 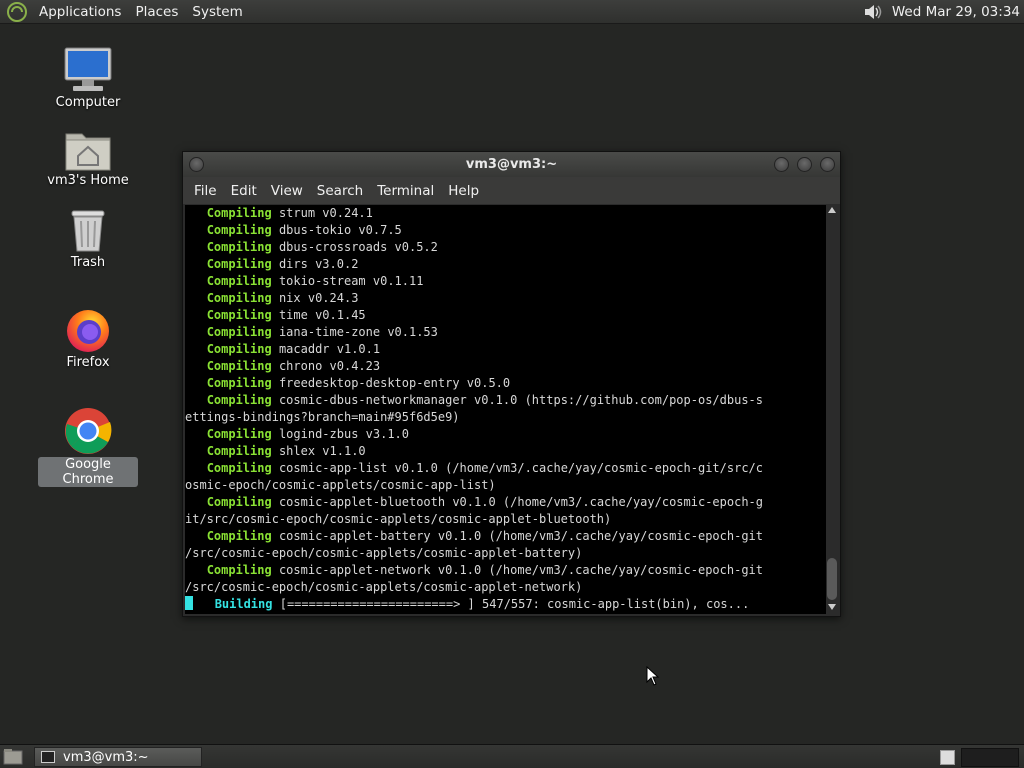 What do you see at coordinates (315, 281) in the screenshot?
I see `terminal-line: Compiling tokio-stream v0.1.11` at bounding box center [315, 281].